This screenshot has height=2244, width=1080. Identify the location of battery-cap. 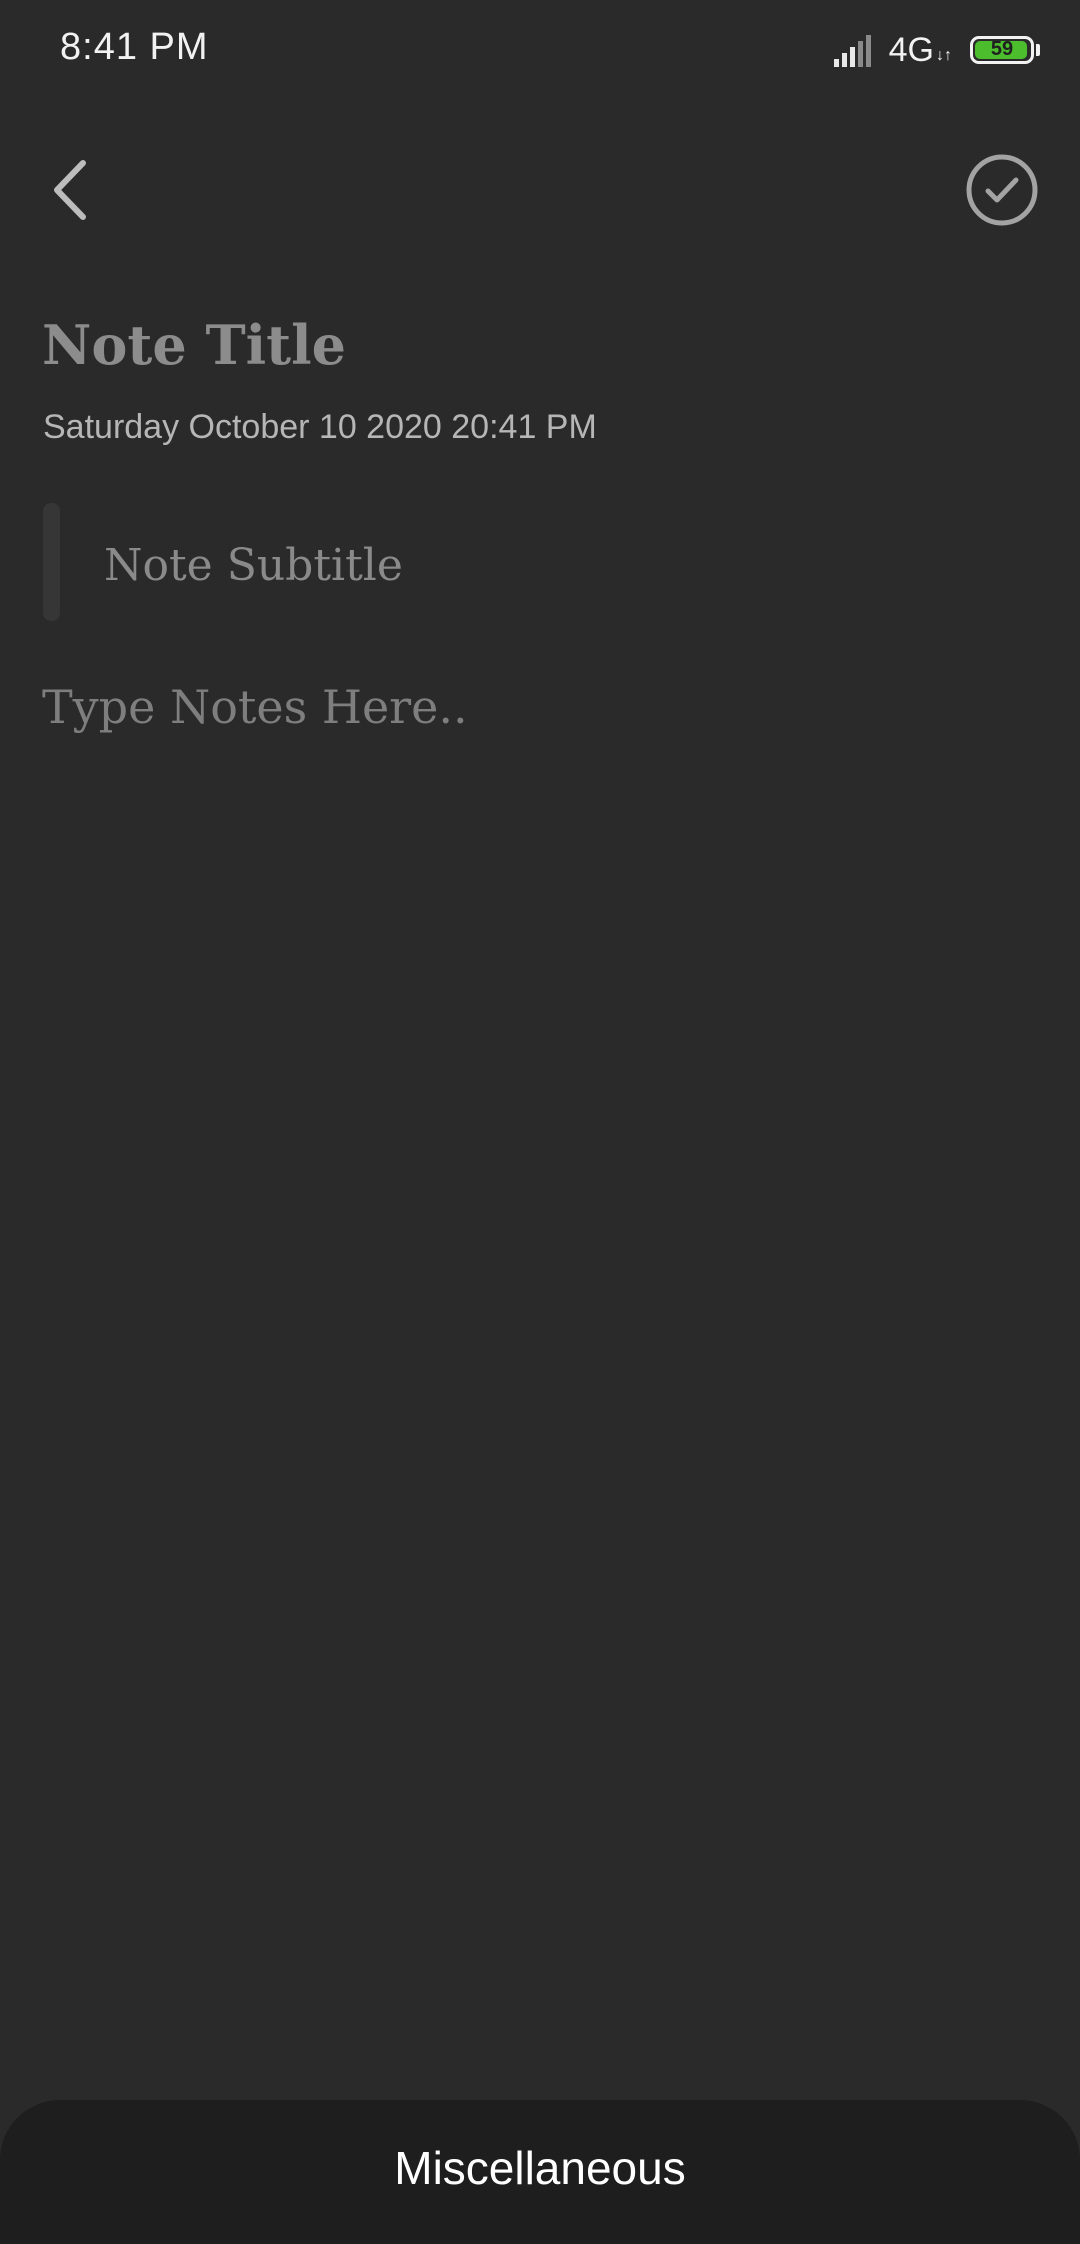
(1038, 50).